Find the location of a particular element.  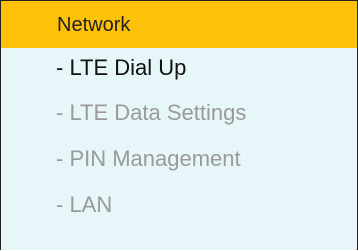

menu-item-label: - PIN Management is located at coordinates (148, 158).